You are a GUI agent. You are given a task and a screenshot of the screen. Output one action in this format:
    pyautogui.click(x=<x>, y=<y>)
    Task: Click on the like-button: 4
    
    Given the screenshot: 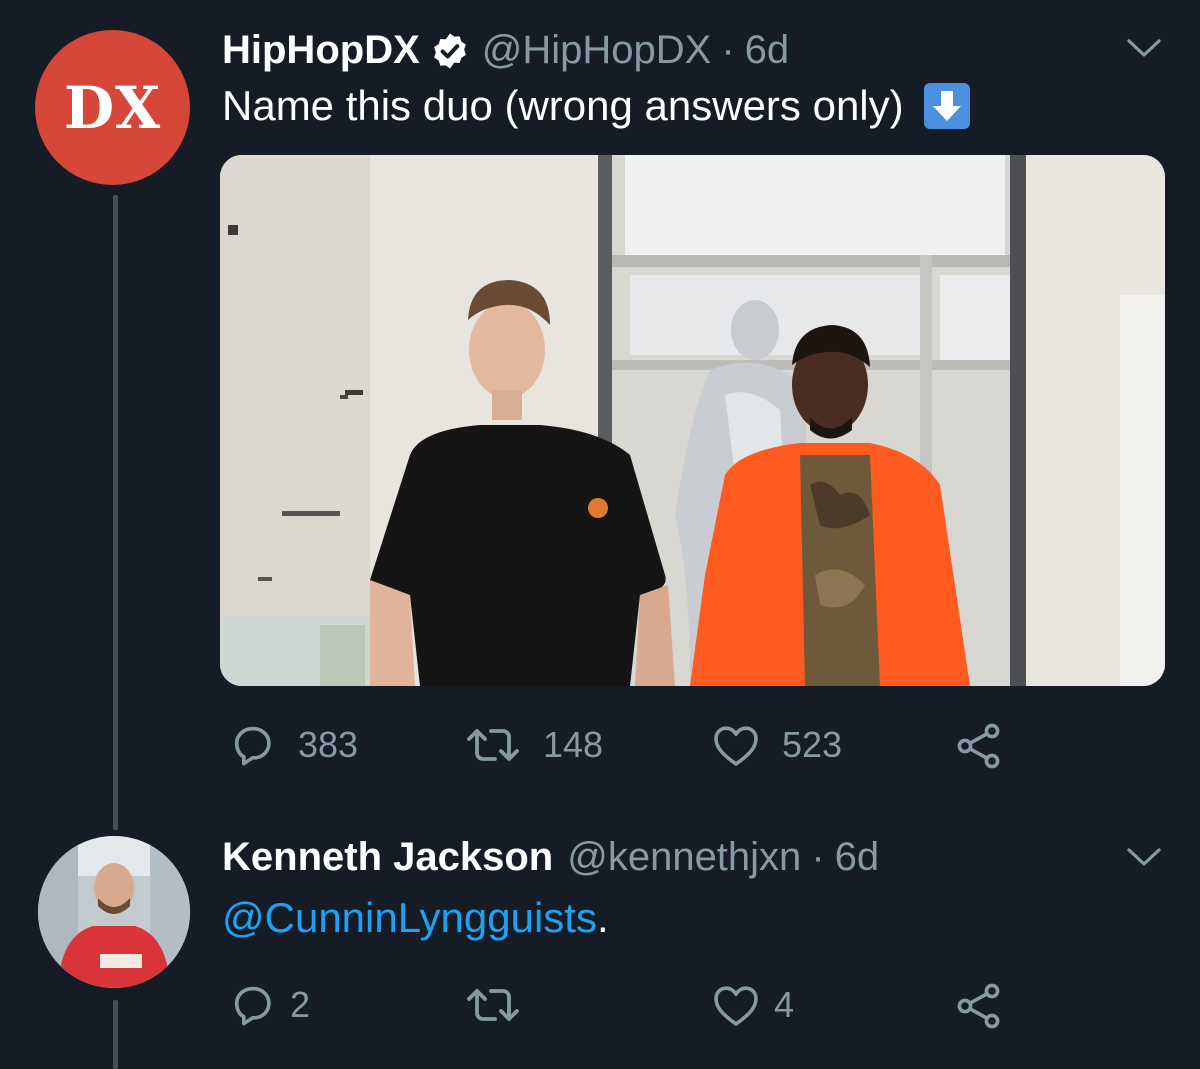 What is the action you would take?
    pyautogui.click(x=753, y=1005)
    